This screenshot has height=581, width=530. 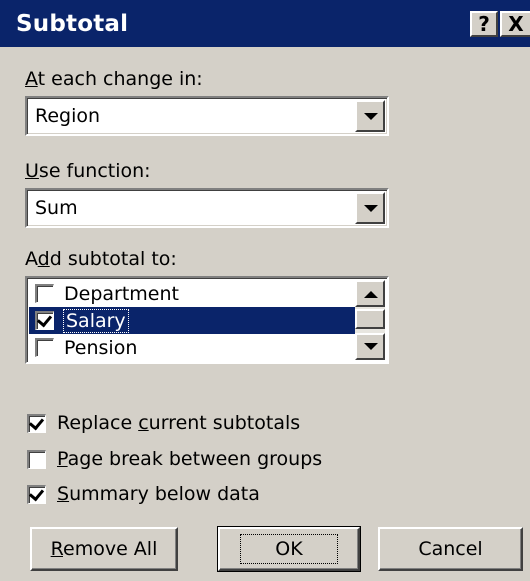 I want to click on use-function-value: Sum, so click(x=56, y=208).